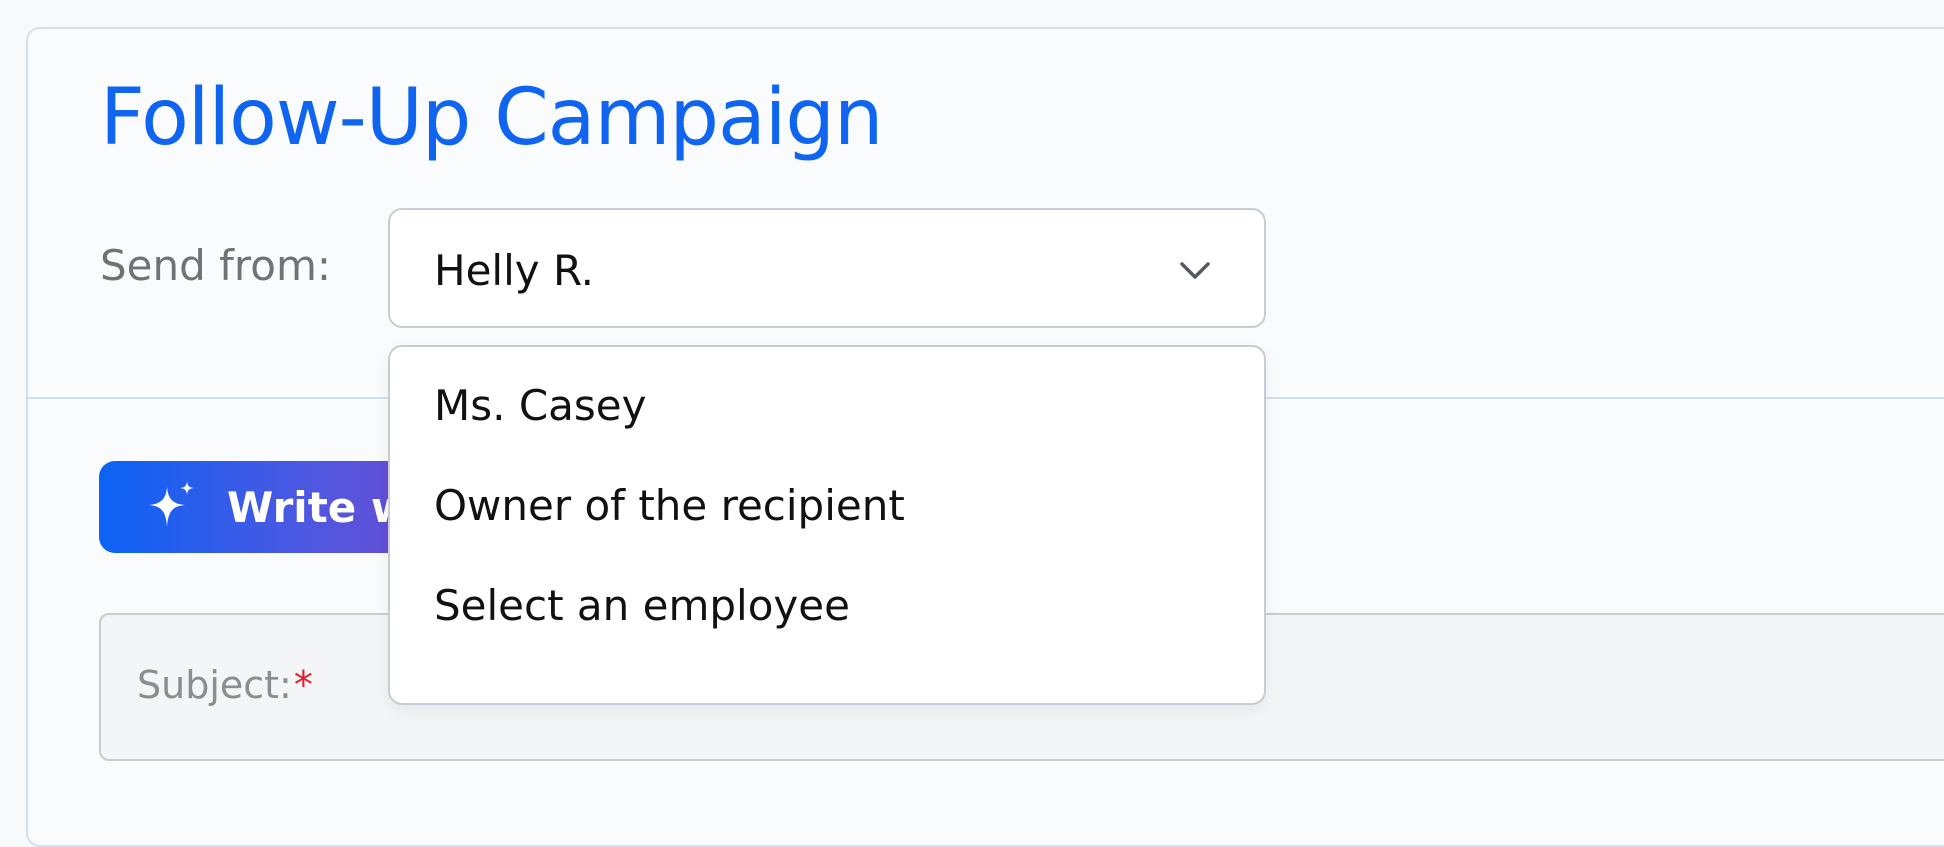 This screenshot has width=1944, height=847. Describe the element at coordinates (642, 605) in the screenshot. I see `dropdown-option-select-employee: Select an employee` at that location.